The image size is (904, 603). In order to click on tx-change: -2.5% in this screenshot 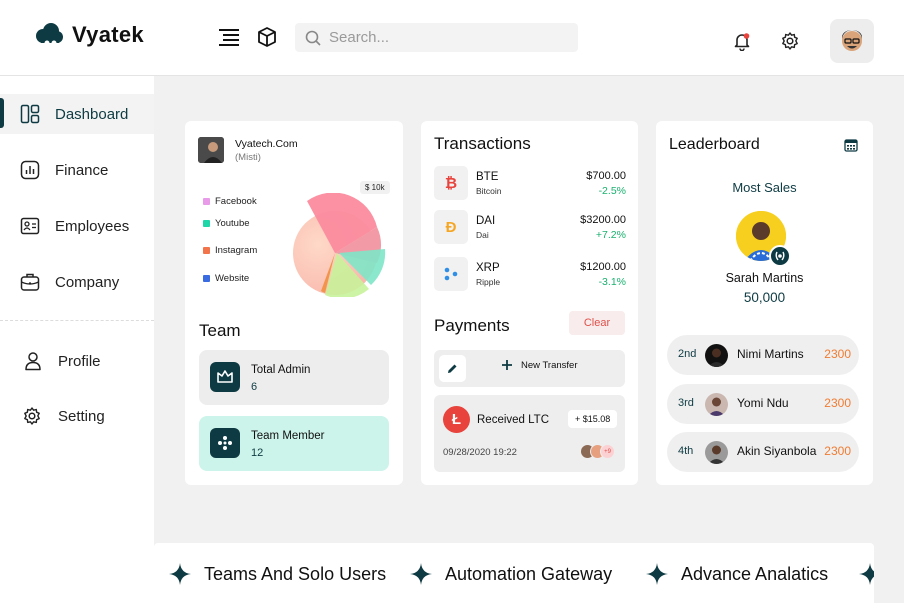, I will do `click(612, 191)`.